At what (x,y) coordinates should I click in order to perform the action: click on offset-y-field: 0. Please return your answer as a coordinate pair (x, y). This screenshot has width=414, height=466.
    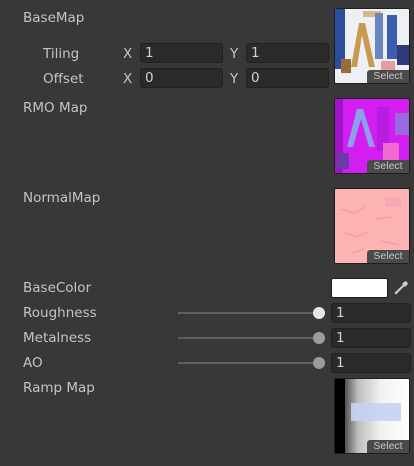
    Looking at the image, I should click on (287, 78).